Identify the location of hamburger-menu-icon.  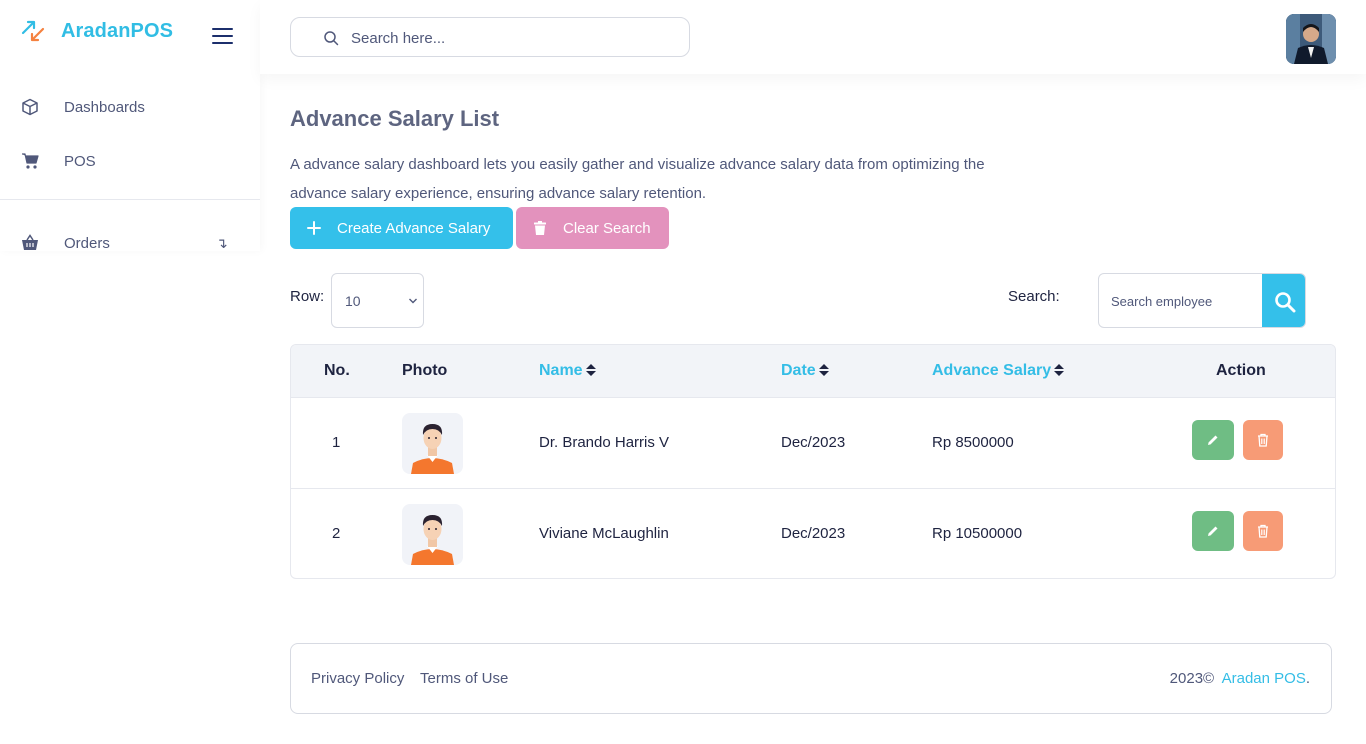
(222, 36).